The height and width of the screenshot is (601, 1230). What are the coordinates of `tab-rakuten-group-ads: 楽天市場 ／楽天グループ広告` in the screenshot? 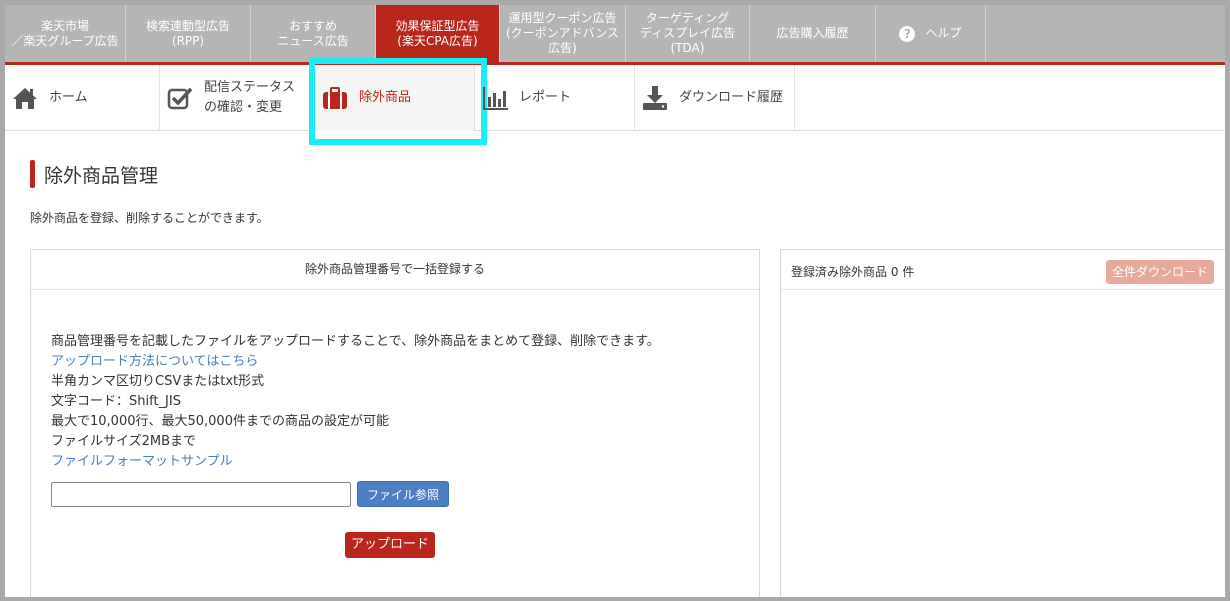 It's located at (65, 33).